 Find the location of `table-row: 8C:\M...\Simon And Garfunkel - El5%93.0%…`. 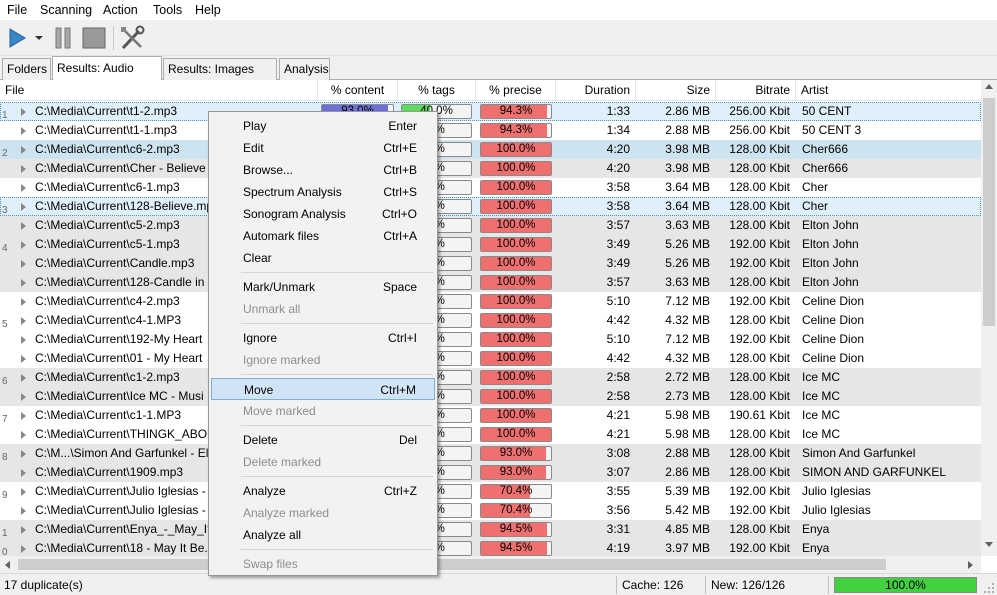

table-row: 8C:\M...\Simon And Garfunkel - El5%93.0%… is located at coordinates (490, 453).